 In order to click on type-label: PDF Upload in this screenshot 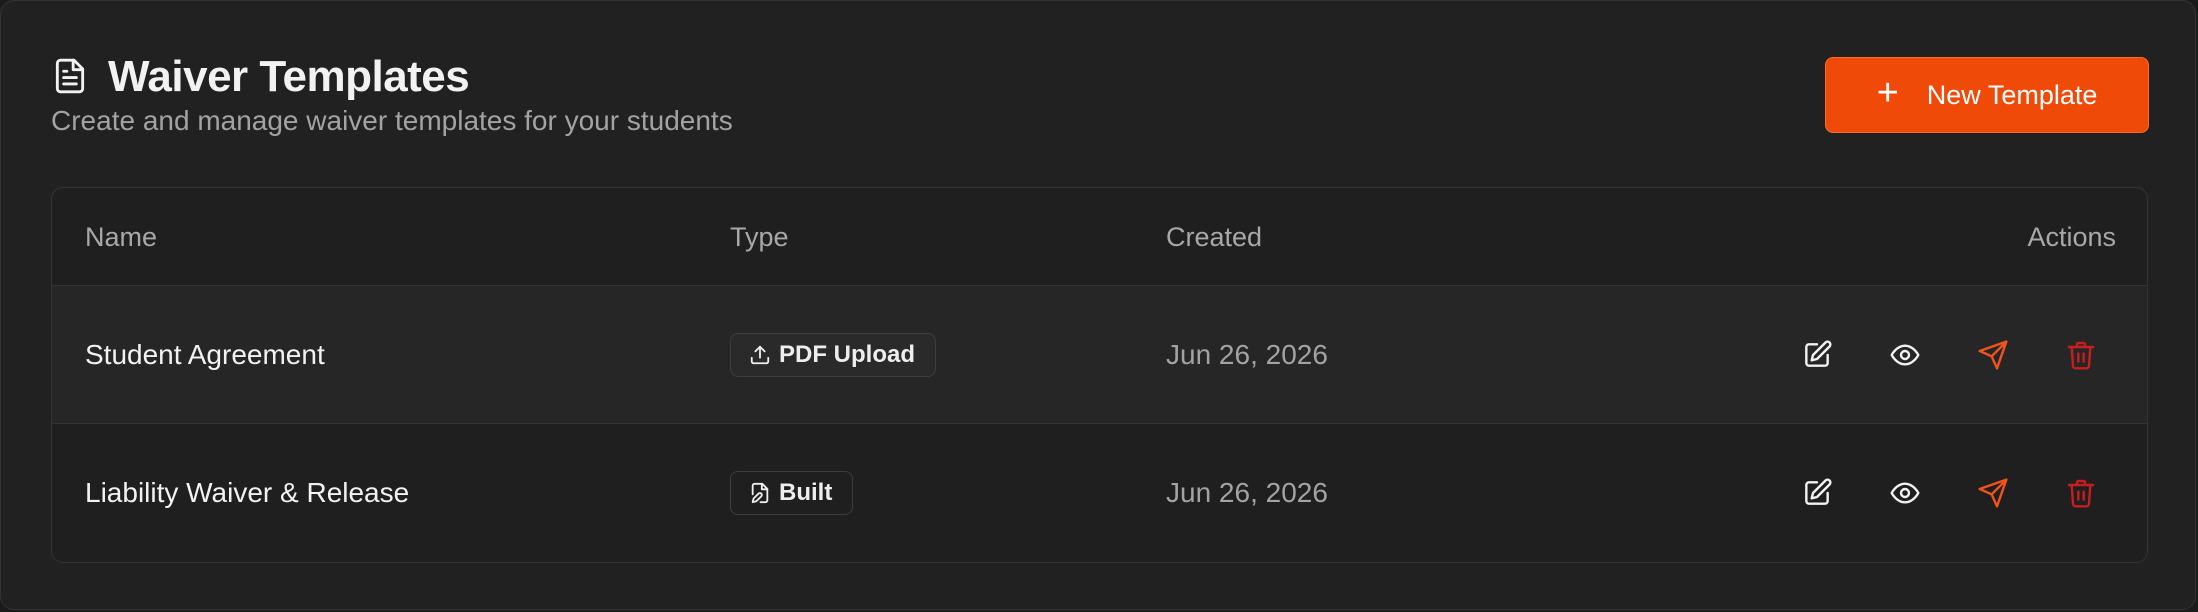, I will do `click(847, 354)`.